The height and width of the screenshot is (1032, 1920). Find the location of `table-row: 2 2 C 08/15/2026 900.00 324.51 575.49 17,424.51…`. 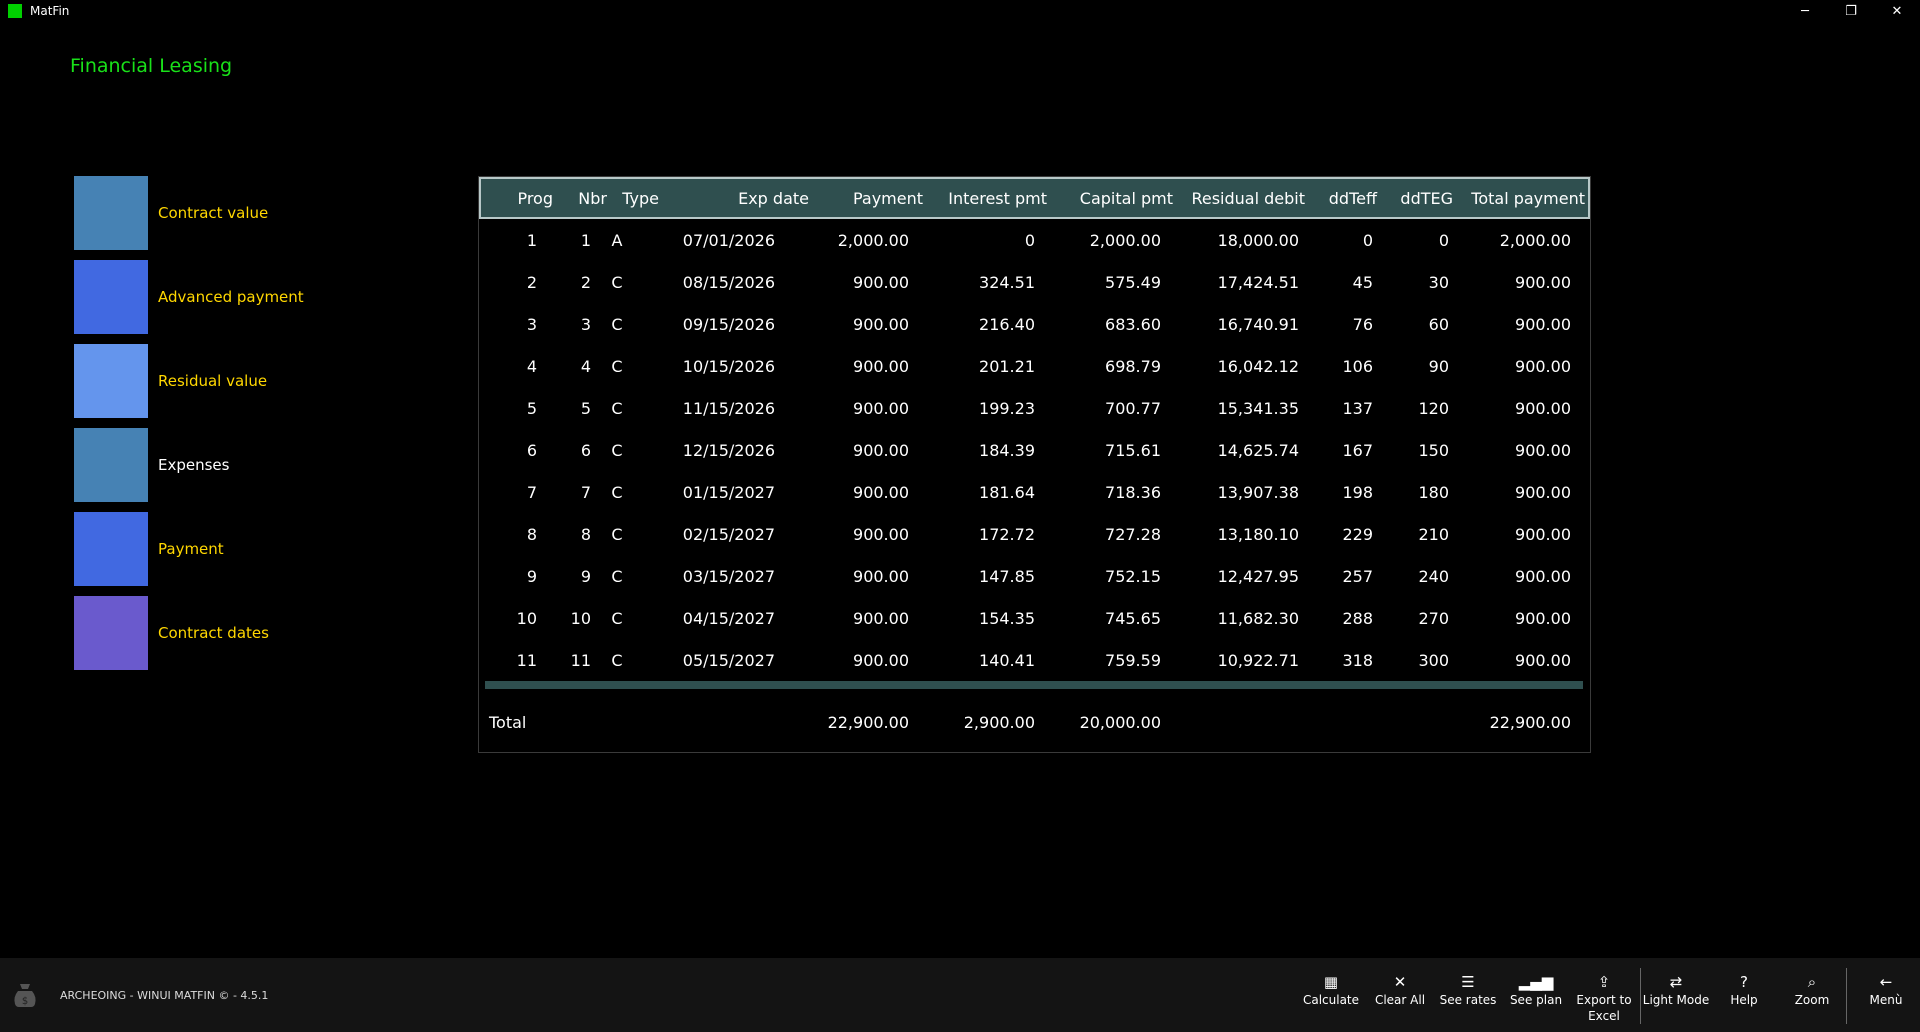

table-row: 2 2 C 08/15/2026 900.00 324.51 575.49 17,424.51… is located at coordinates (1034, 282).